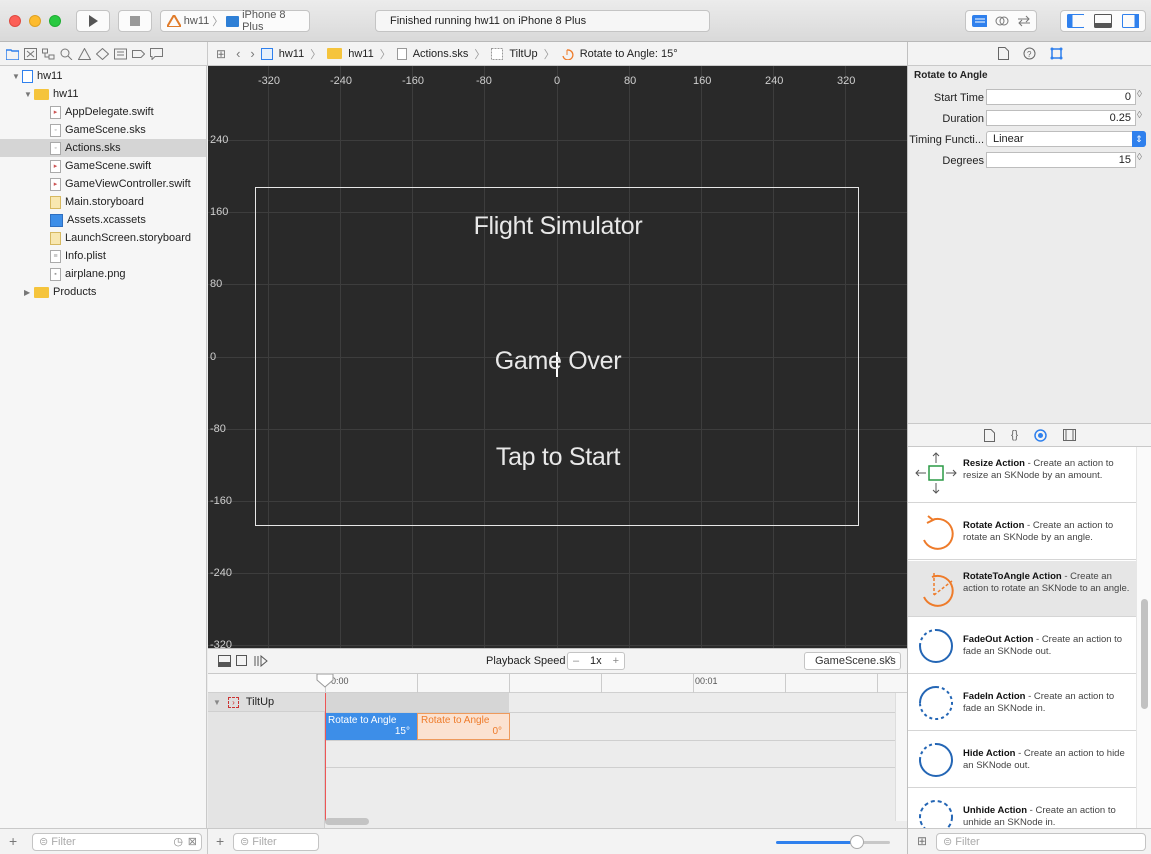 The height and width of the screenshot is (854, 1151). I want to click on degrees-field: 15, so click(1061, 160).